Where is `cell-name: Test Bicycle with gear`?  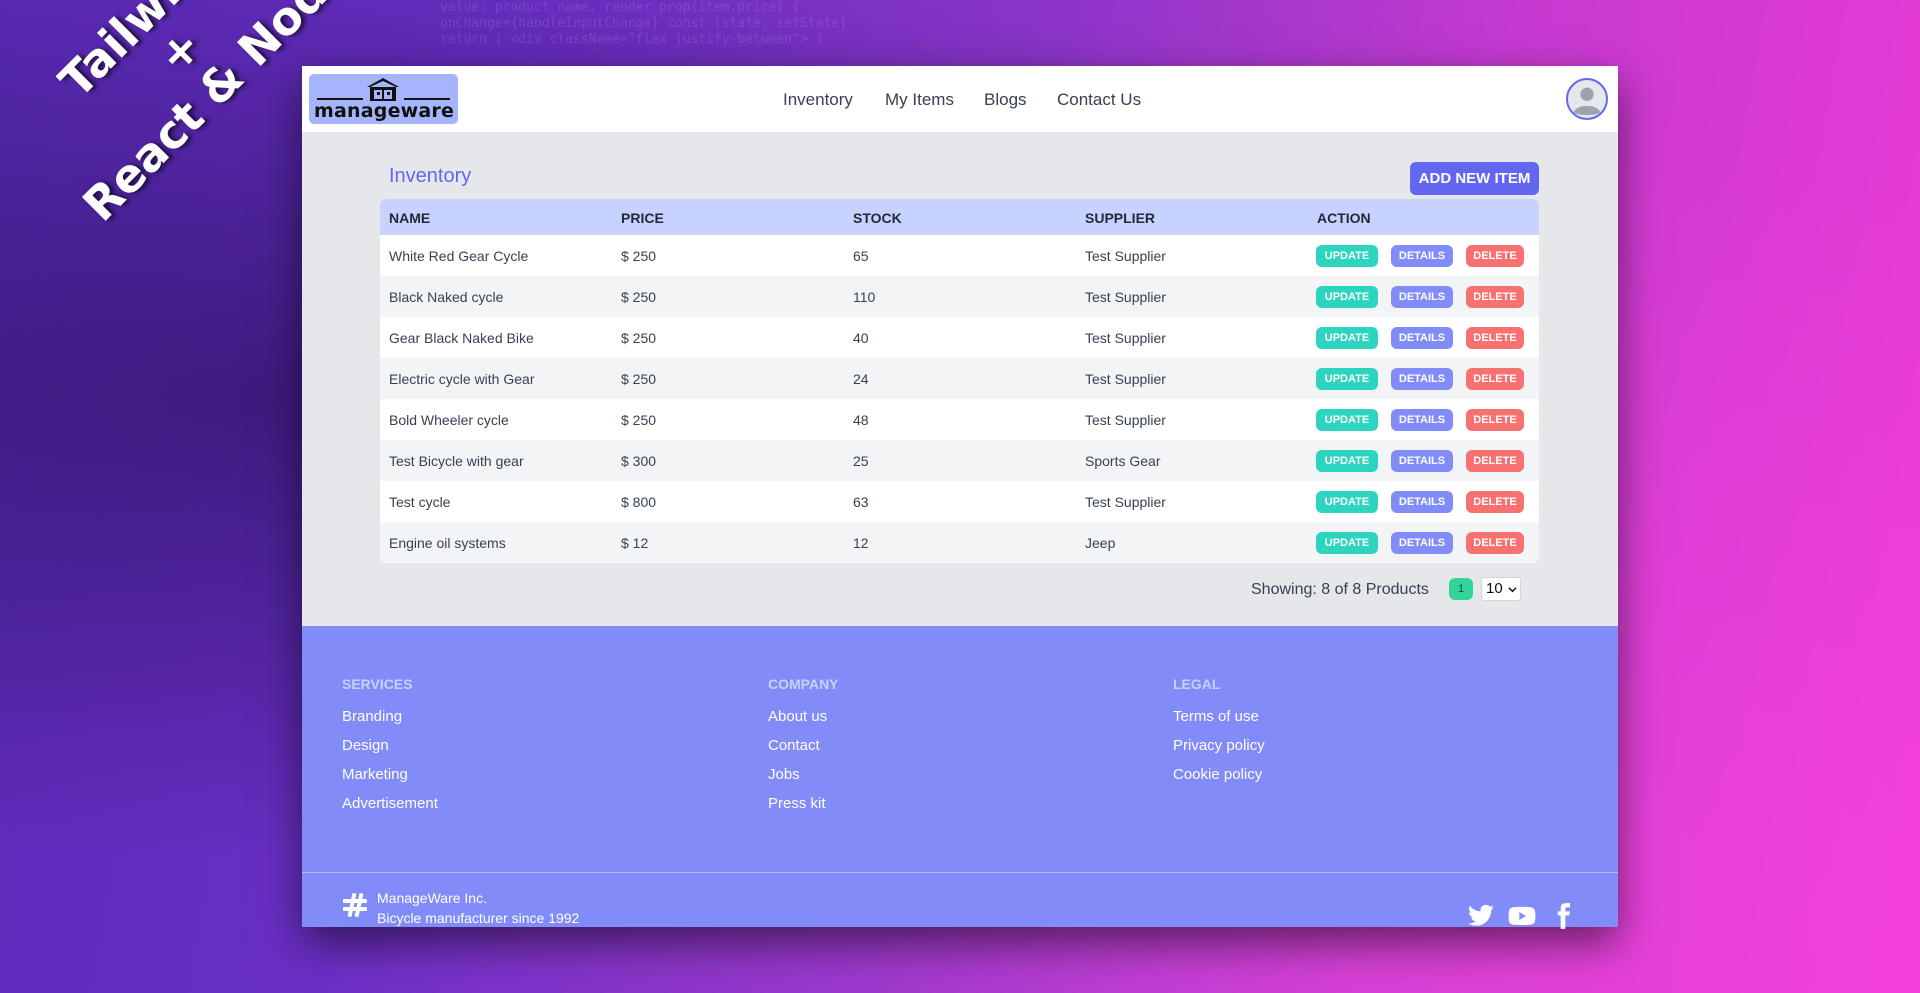
cell-name: Test Bicycle with gear is located at coordinates (456, 461).